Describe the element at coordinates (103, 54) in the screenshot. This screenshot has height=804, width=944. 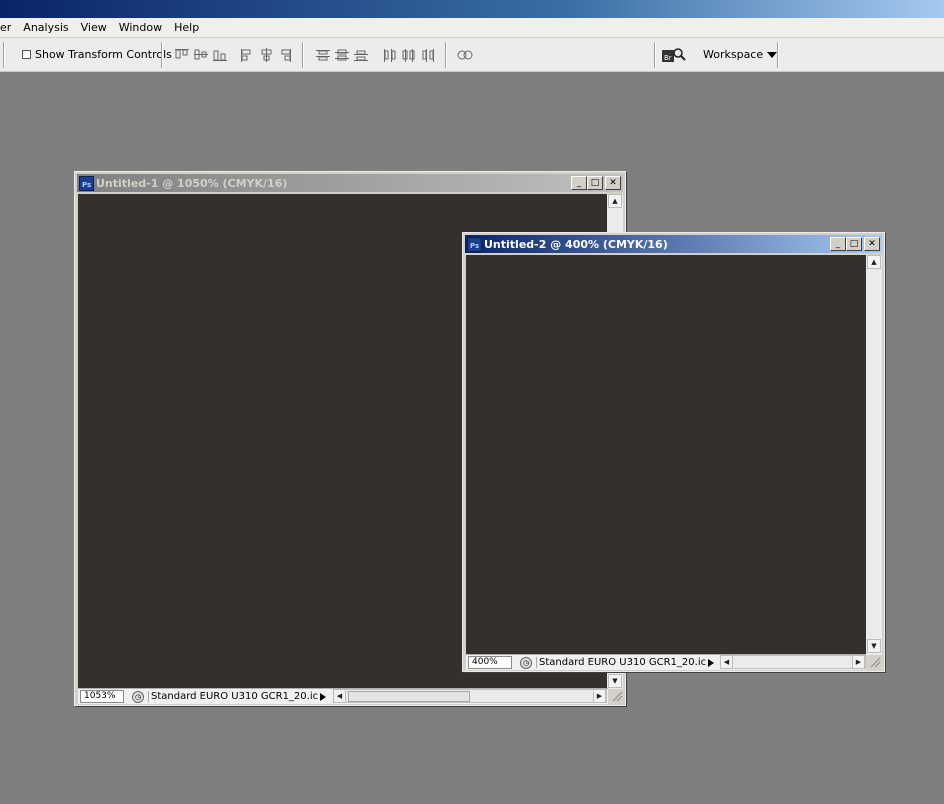
I see `show-transform-controls-label: Show Transform Controls` at that location.